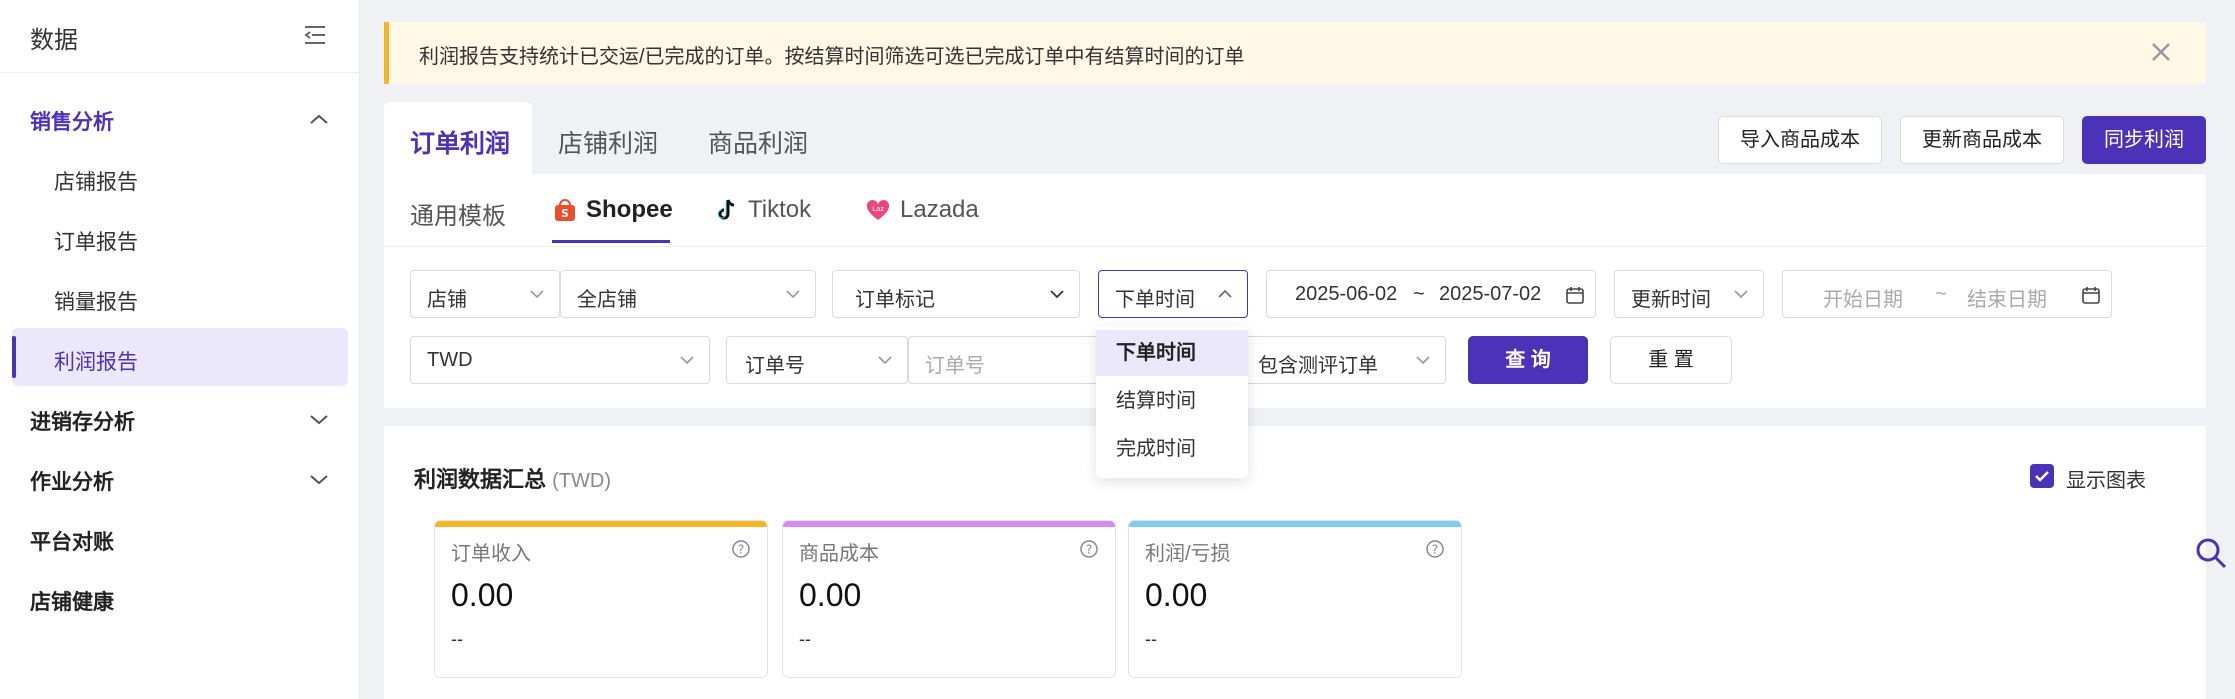 This screenshot has width=2235, height=699. What do you see at coordinates (315, 35) in the screenshot?
I see `collapse-menu-icon` at bounding box center [315, 35].